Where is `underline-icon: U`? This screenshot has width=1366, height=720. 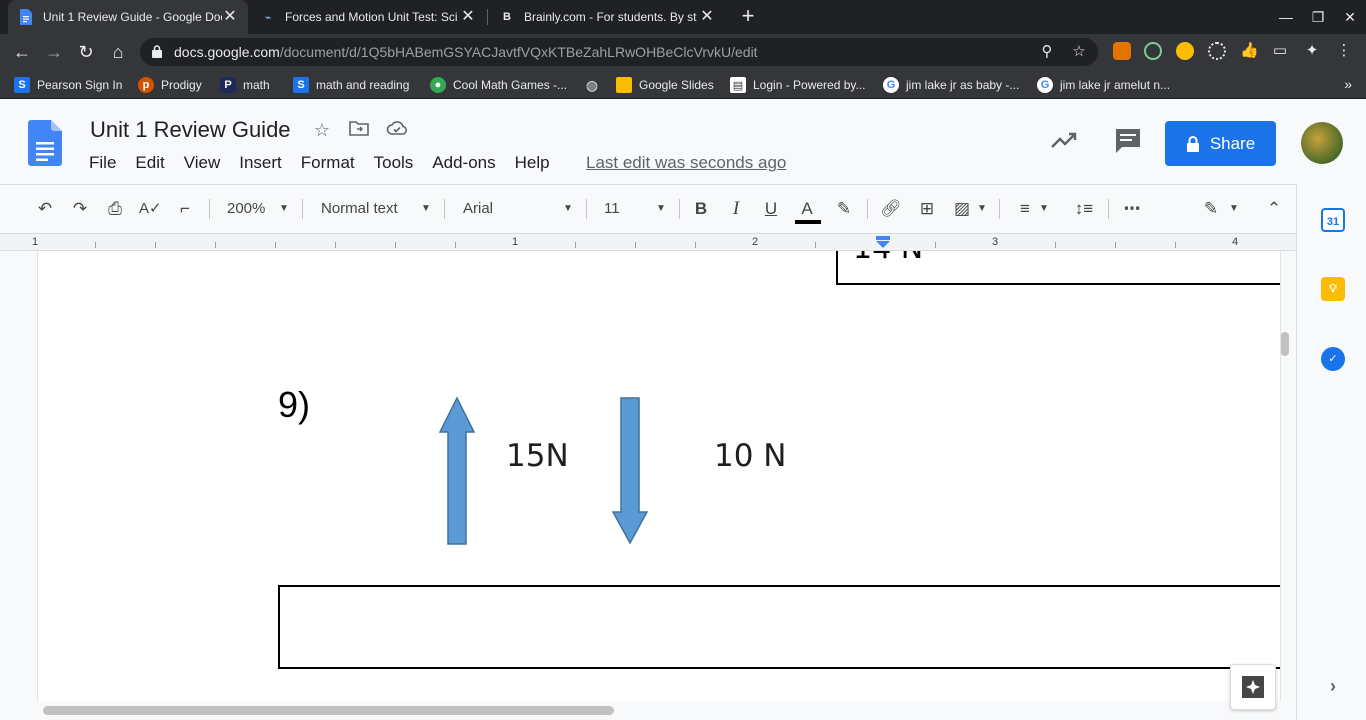
underline-icon: U is located at coordinates (771, 209).